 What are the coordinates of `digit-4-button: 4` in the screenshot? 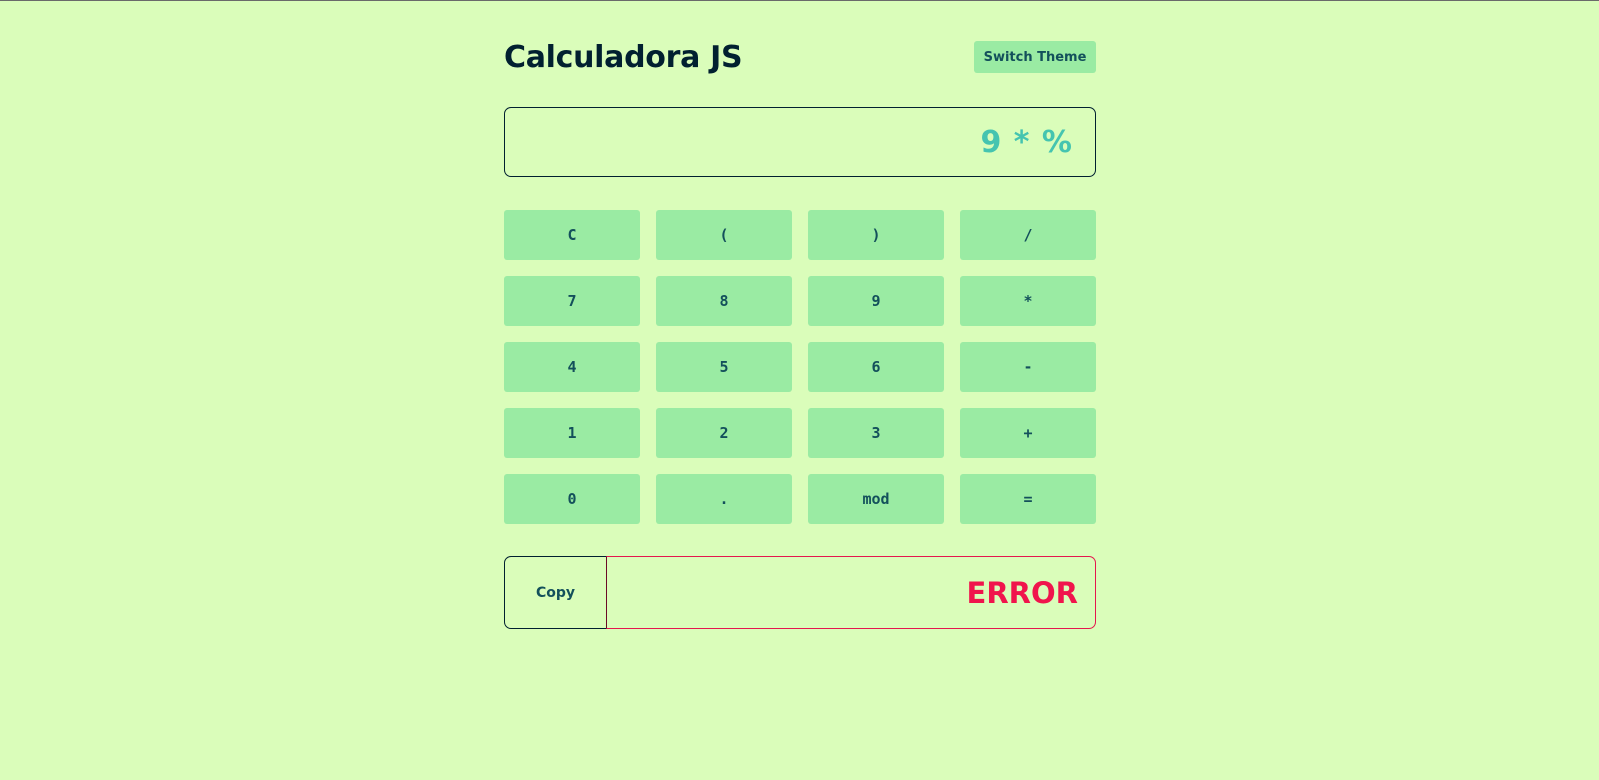 It's located at (572, 367).